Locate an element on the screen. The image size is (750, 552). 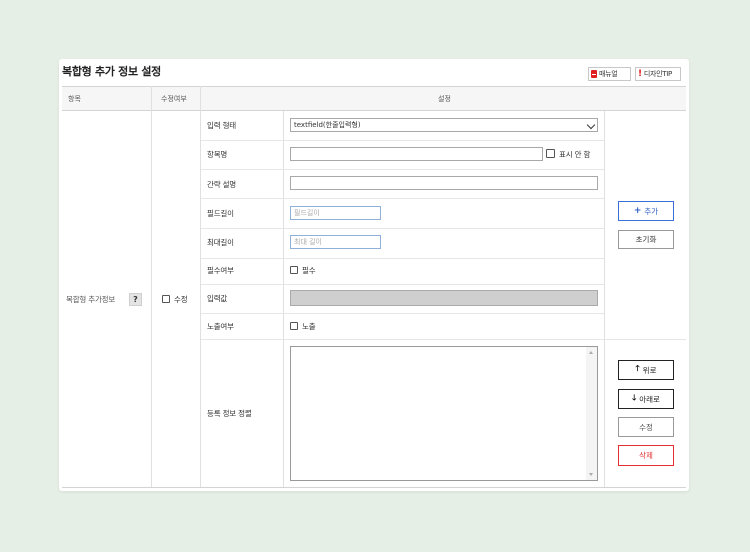
registered-sort-label: 등록 정보 정렬 is located at coordinates (229, 413).